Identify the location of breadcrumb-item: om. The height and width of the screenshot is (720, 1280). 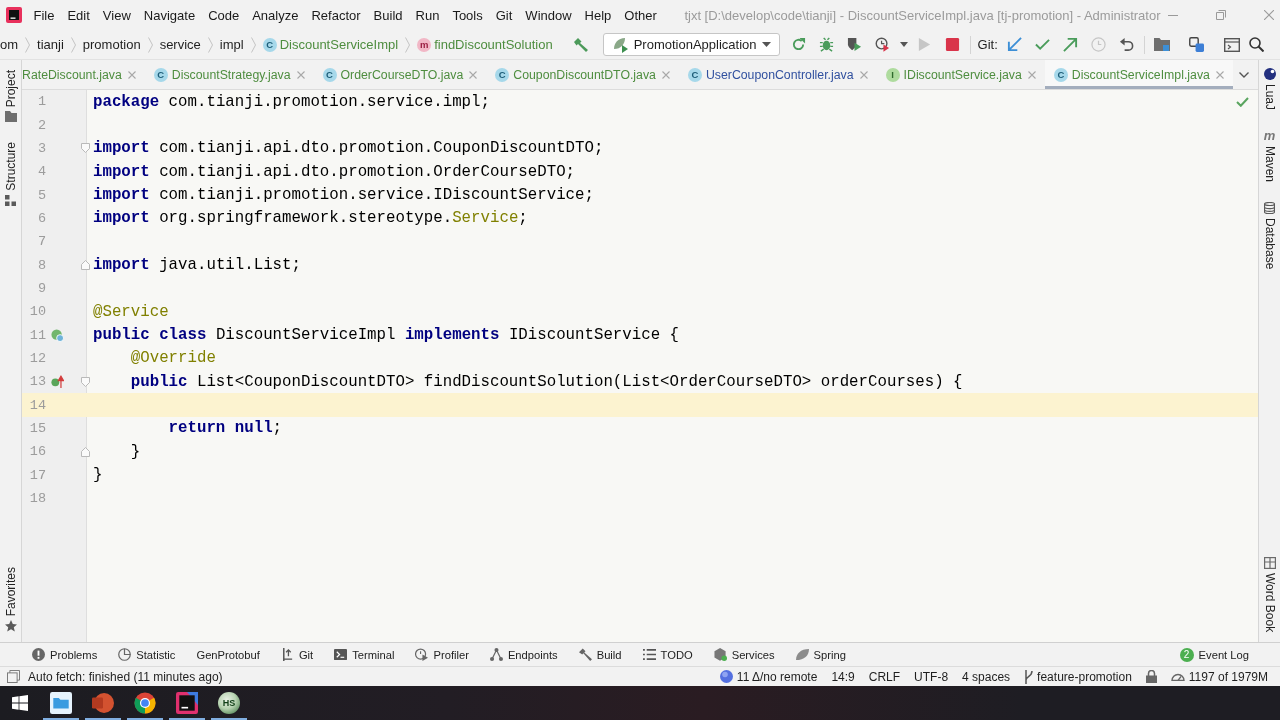
(9, 44).